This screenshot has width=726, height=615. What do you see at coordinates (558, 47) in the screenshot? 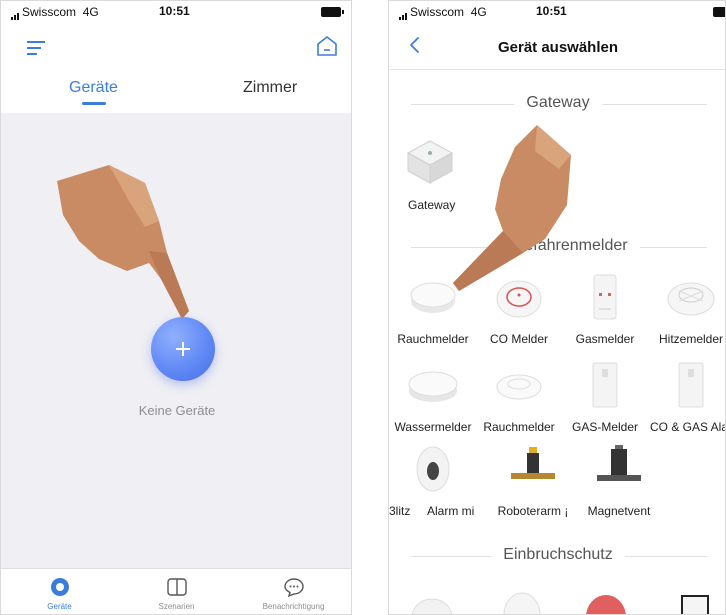
I see `page-title: Gerät auswählen` at bounding box center [558, 47].